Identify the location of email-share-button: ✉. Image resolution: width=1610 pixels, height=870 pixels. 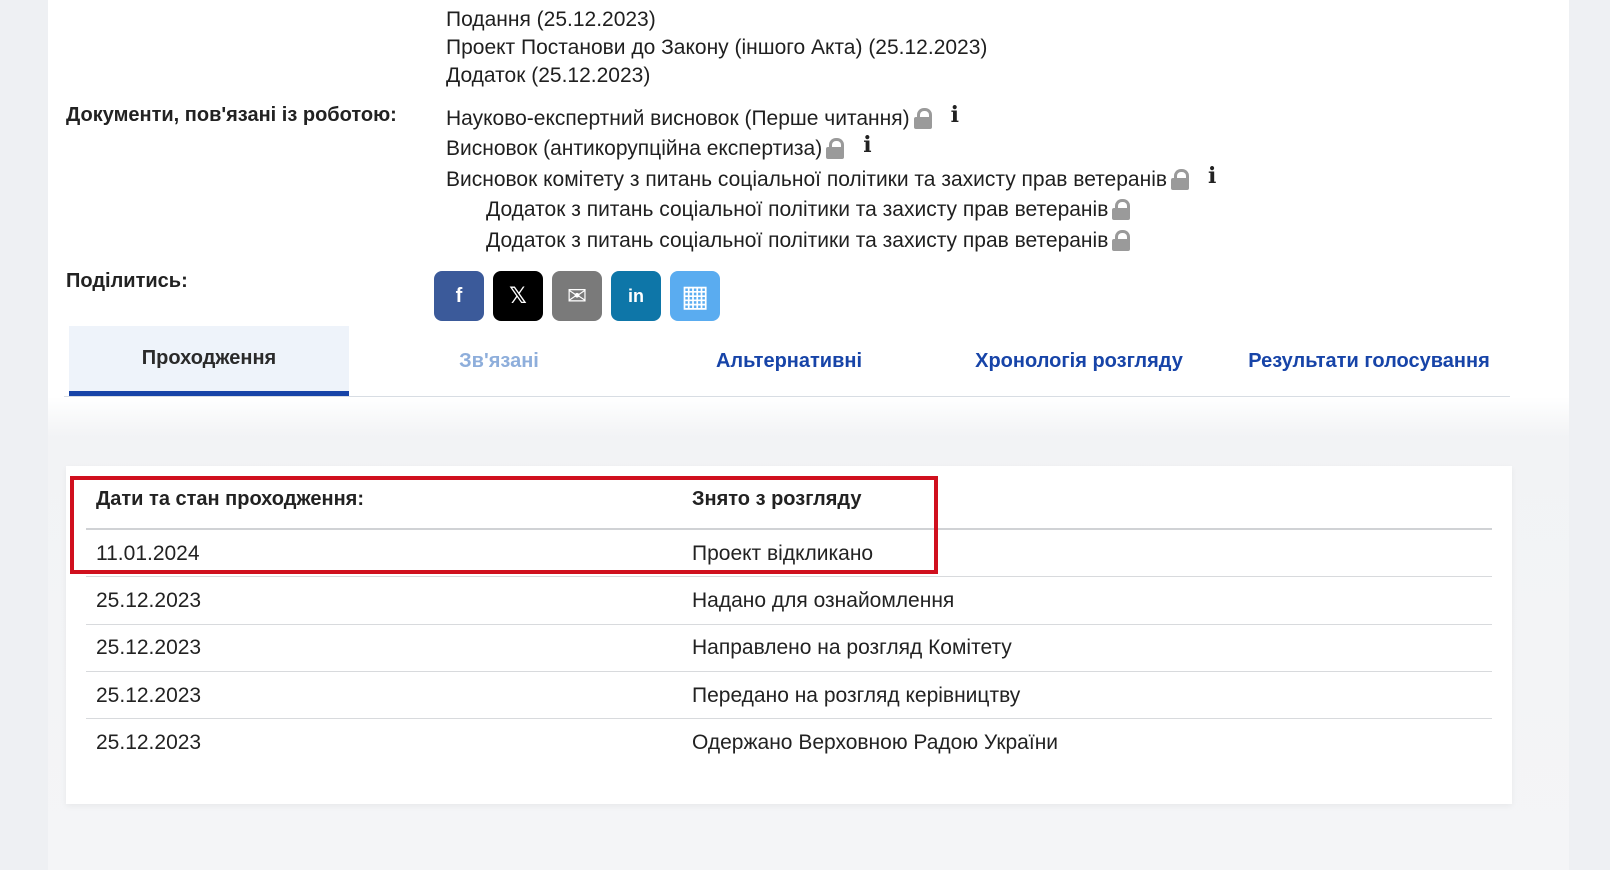
(577, 296).